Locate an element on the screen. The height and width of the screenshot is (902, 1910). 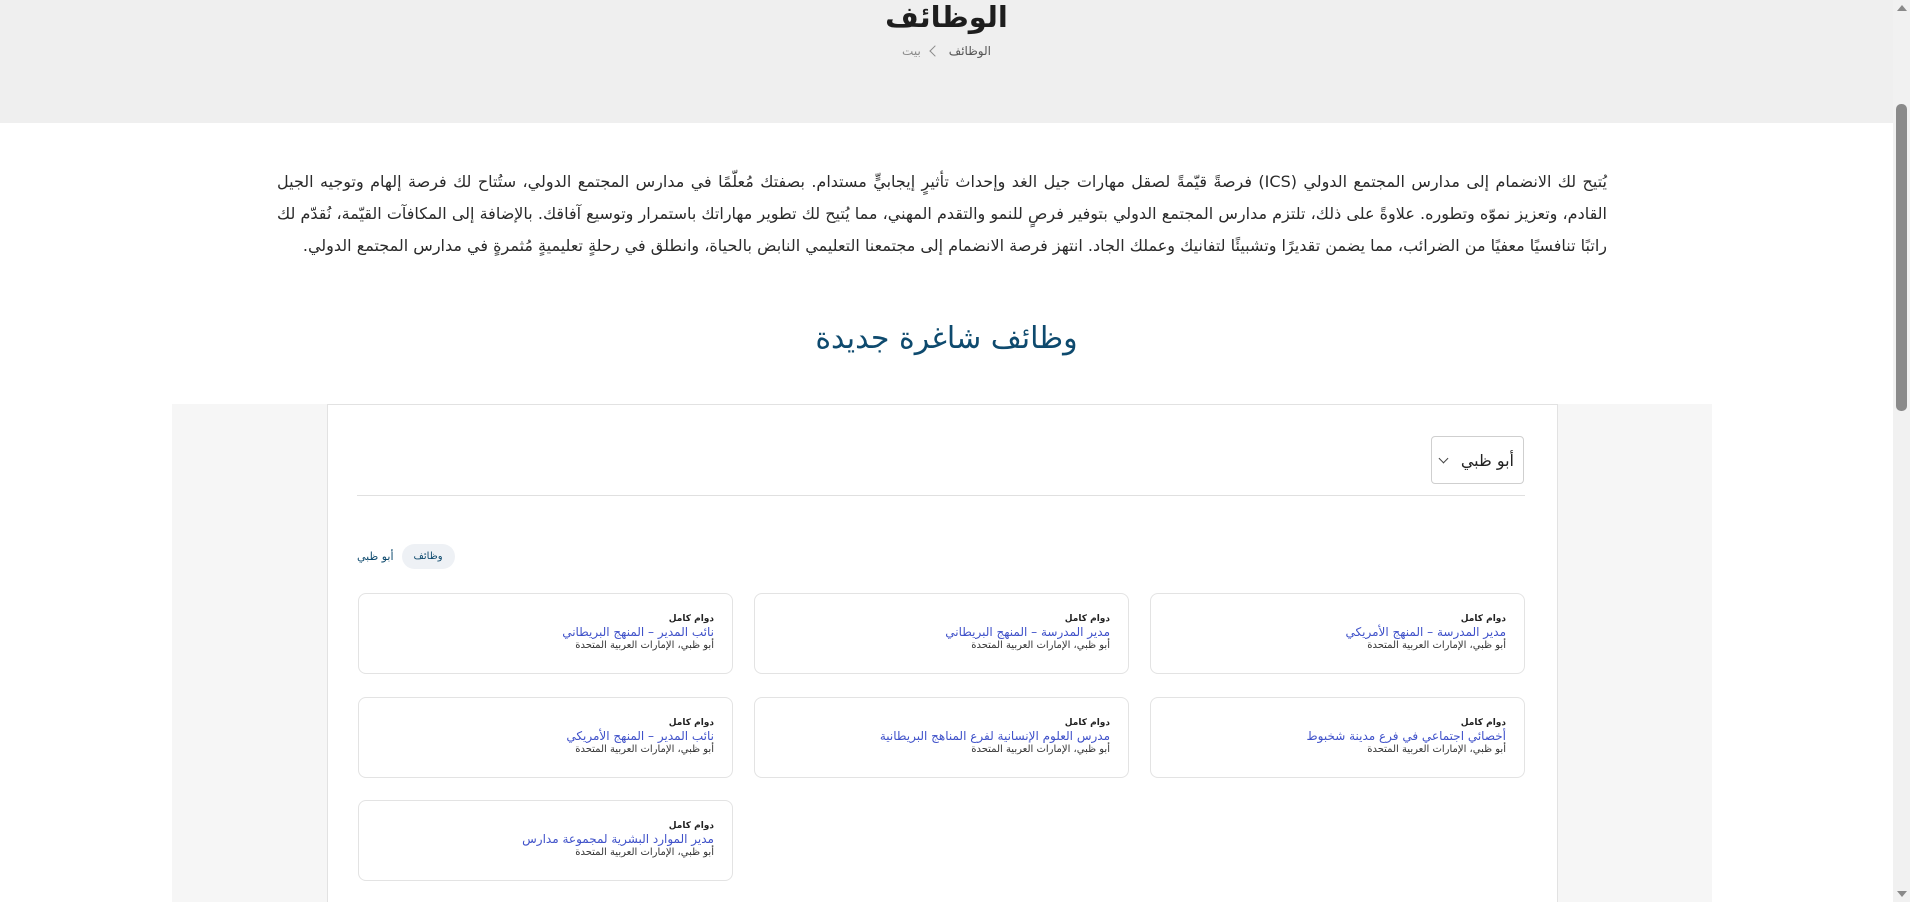
page-header: الوظائف الوظائف بيت is located at coordinates (946, 61).